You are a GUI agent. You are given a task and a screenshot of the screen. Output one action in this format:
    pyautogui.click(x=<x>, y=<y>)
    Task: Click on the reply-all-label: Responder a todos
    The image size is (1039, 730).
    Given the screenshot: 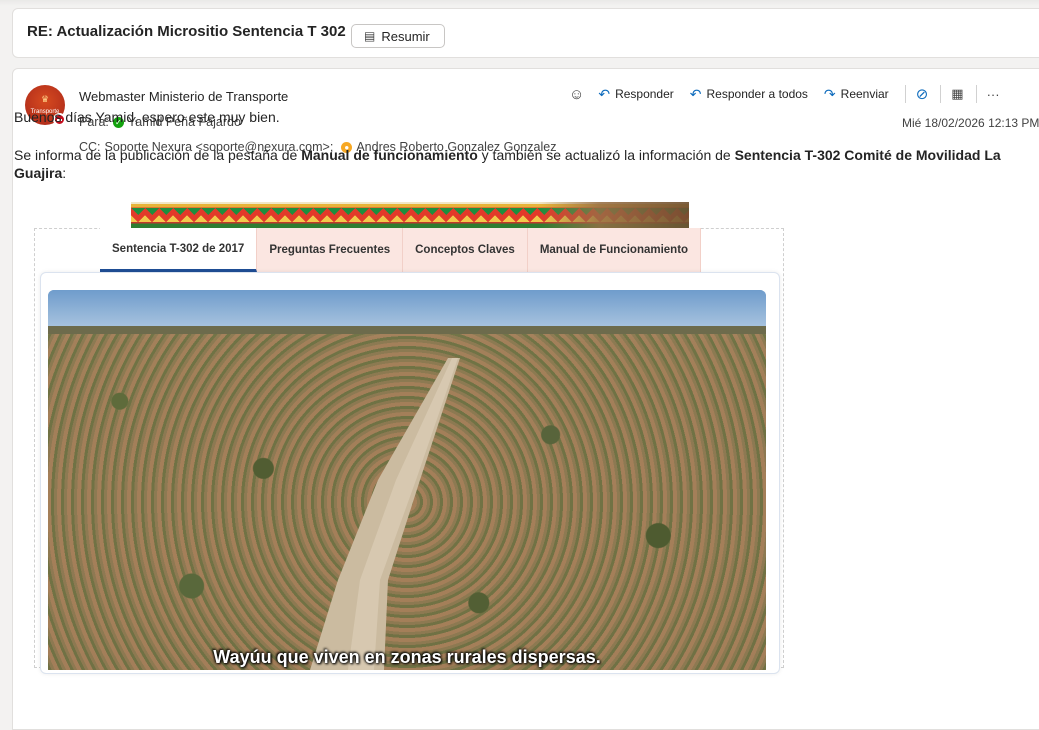 What is the action you would take?
    pyautogui.click(x=757, y=94)
    